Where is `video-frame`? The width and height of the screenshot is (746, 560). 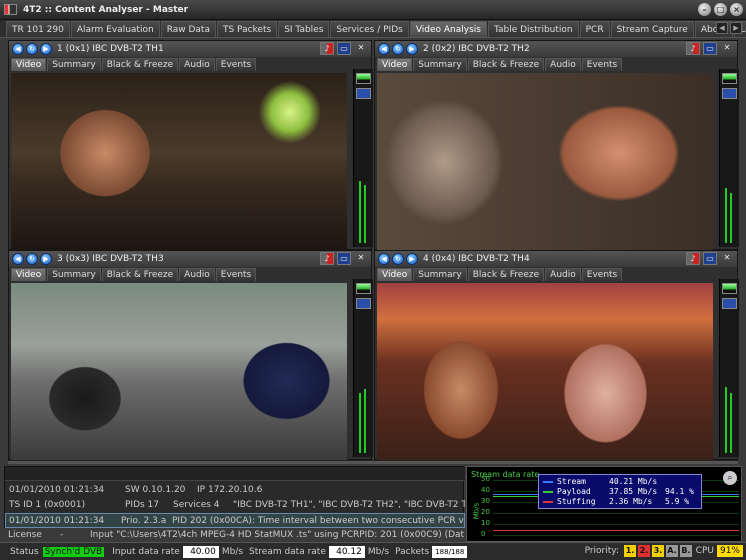 video-frame is located at coordinates (179, 372).